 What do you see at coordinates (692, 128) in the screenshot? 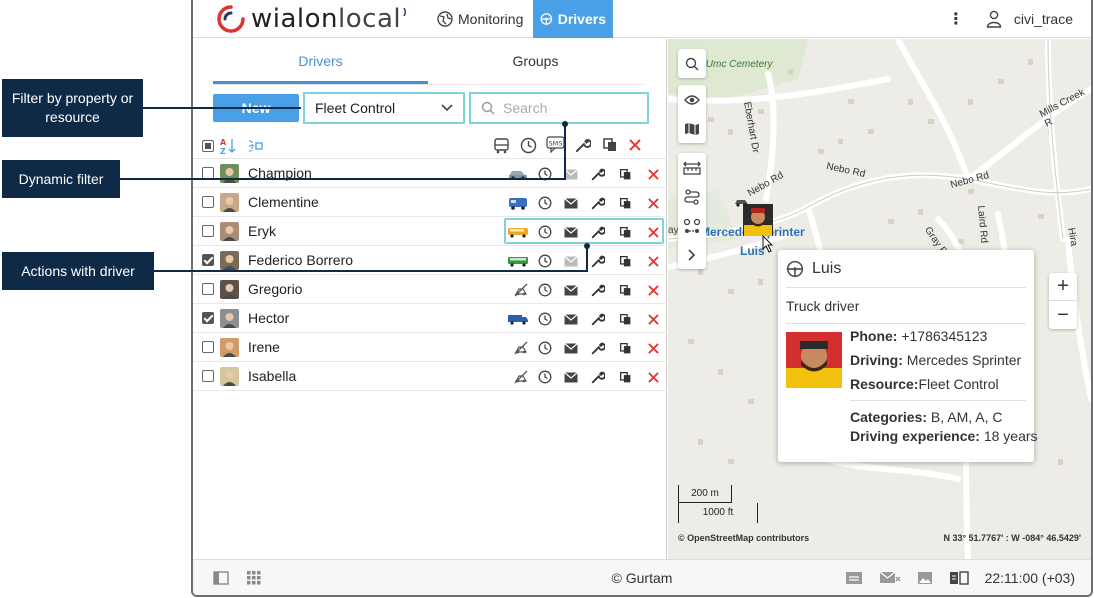
I see `map-layers-tool` at bounding box center [692, 128].